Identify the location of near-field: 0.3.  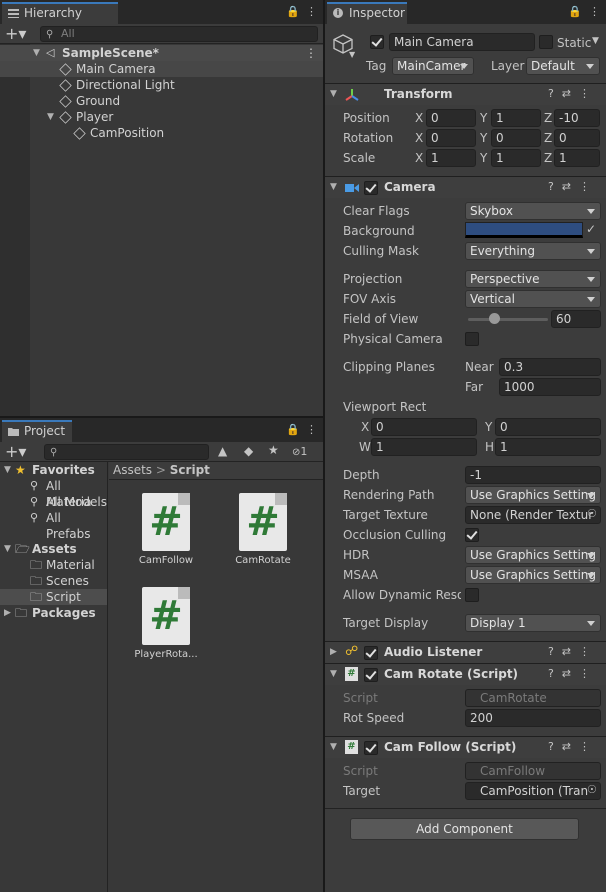
(550, 367).